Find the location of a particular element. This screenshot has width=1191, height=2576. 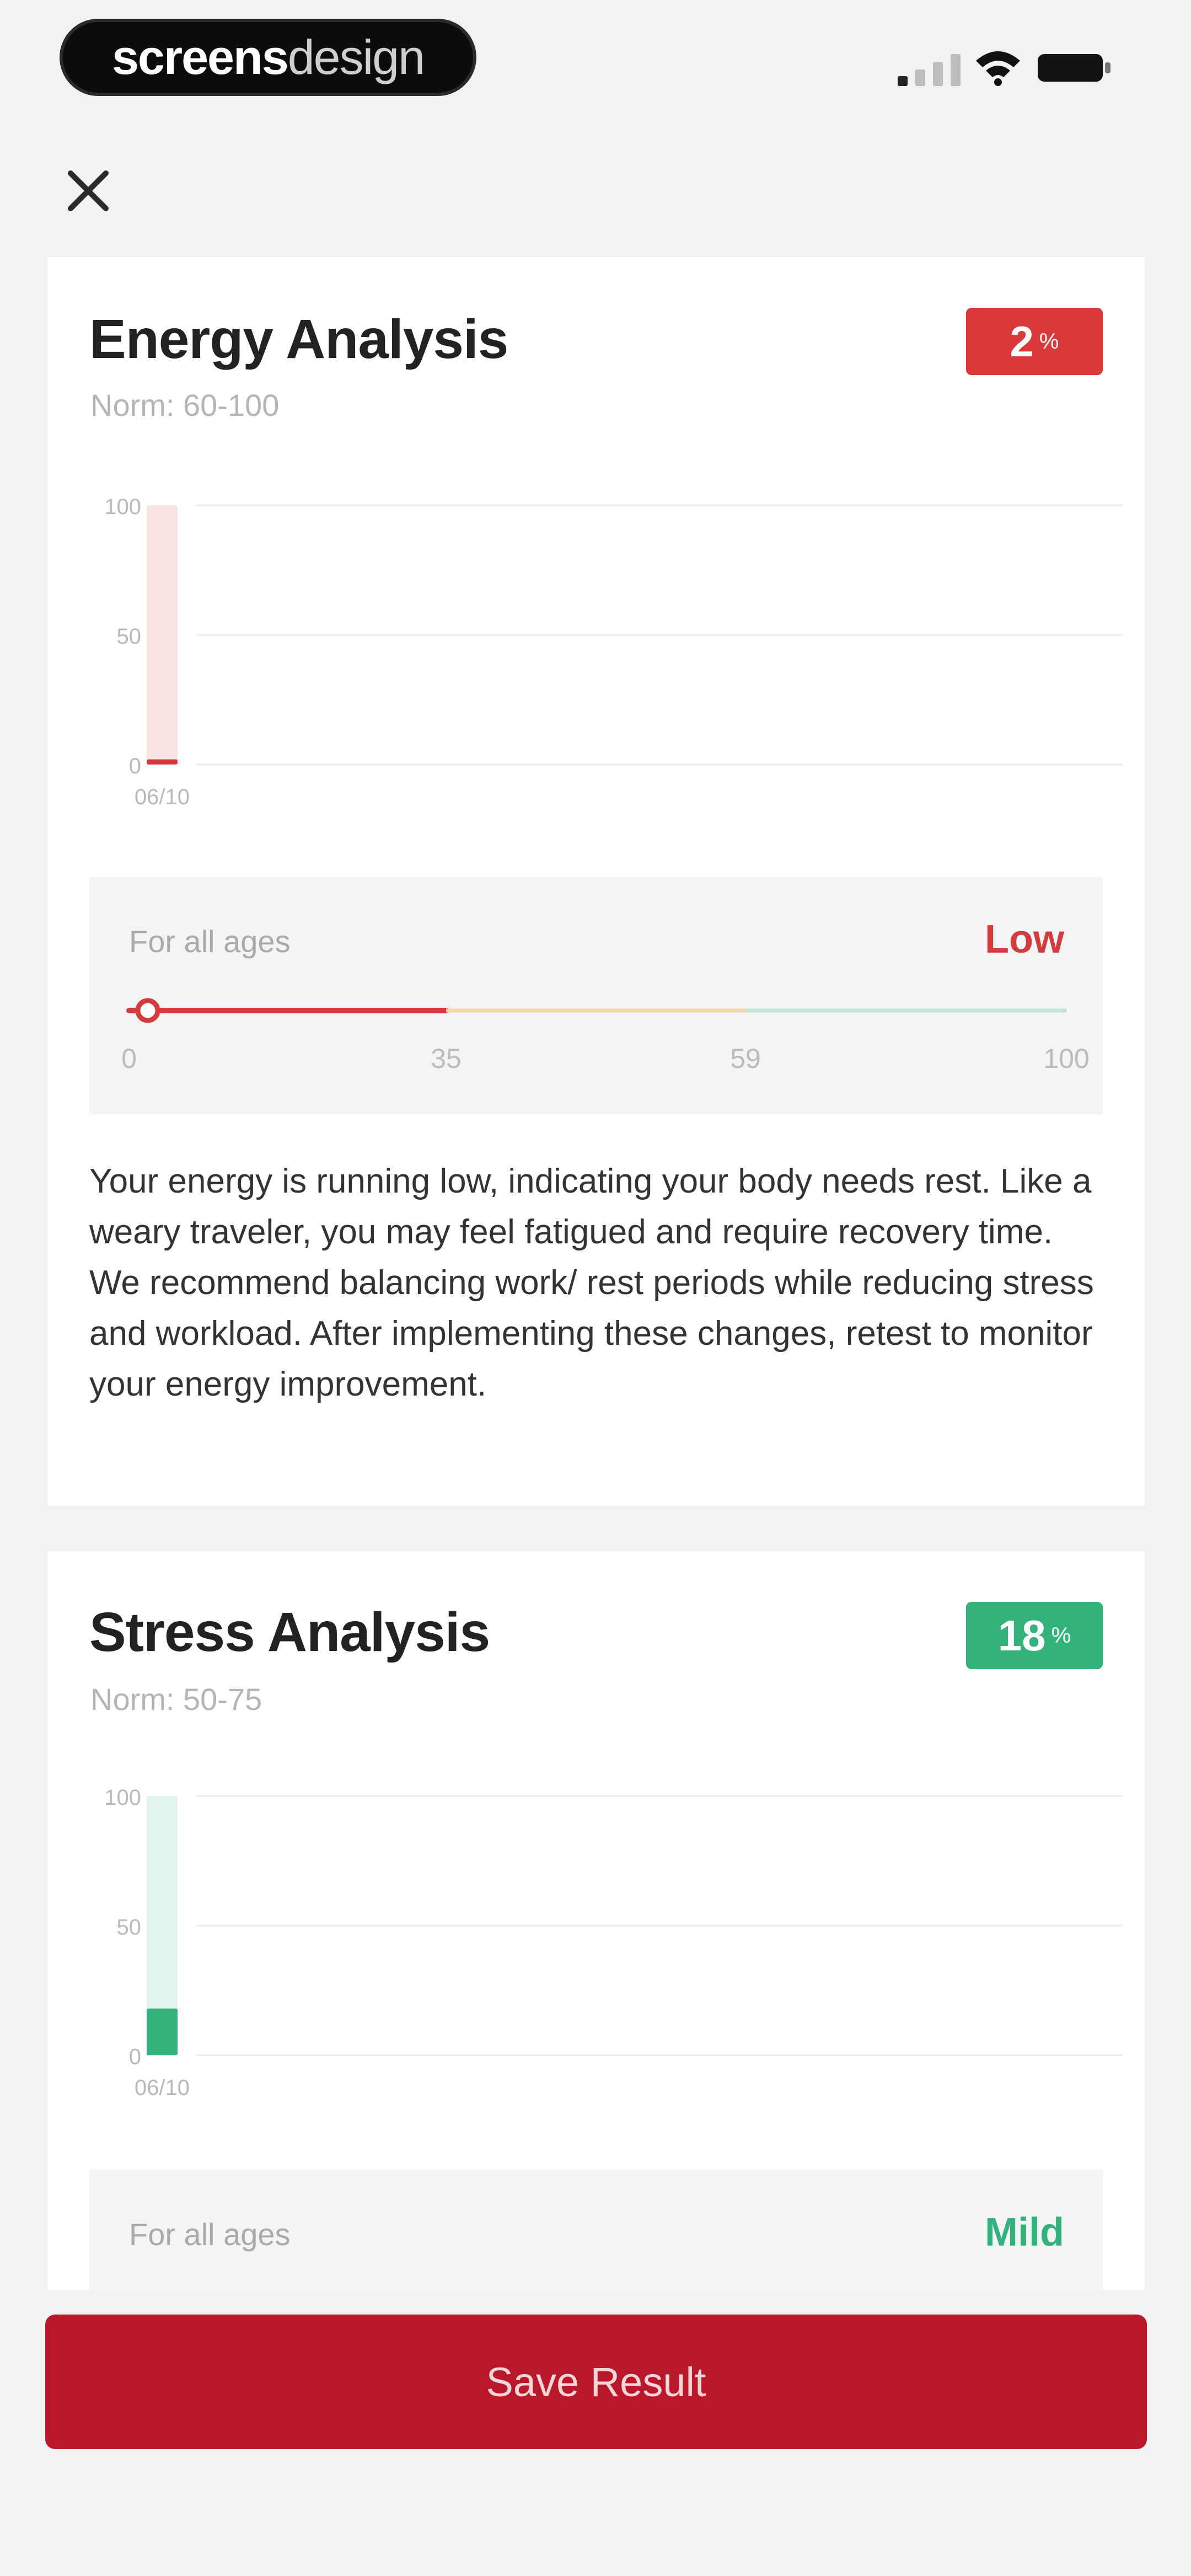

stress-title: Stress Analysis is located at coordinates (289, 1632).